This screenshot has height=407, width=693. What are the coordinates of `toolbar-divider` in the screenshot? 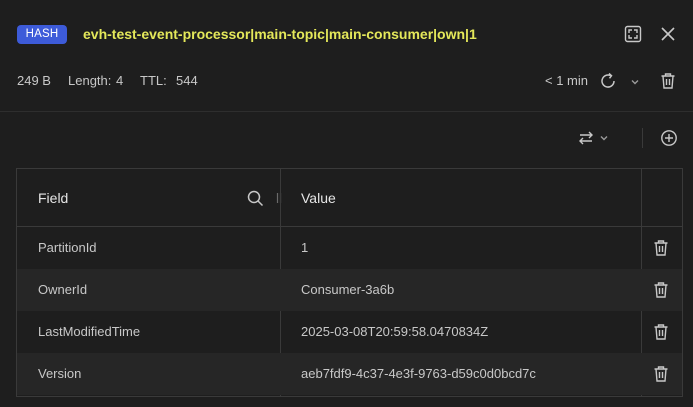 It's located at (642, 138).